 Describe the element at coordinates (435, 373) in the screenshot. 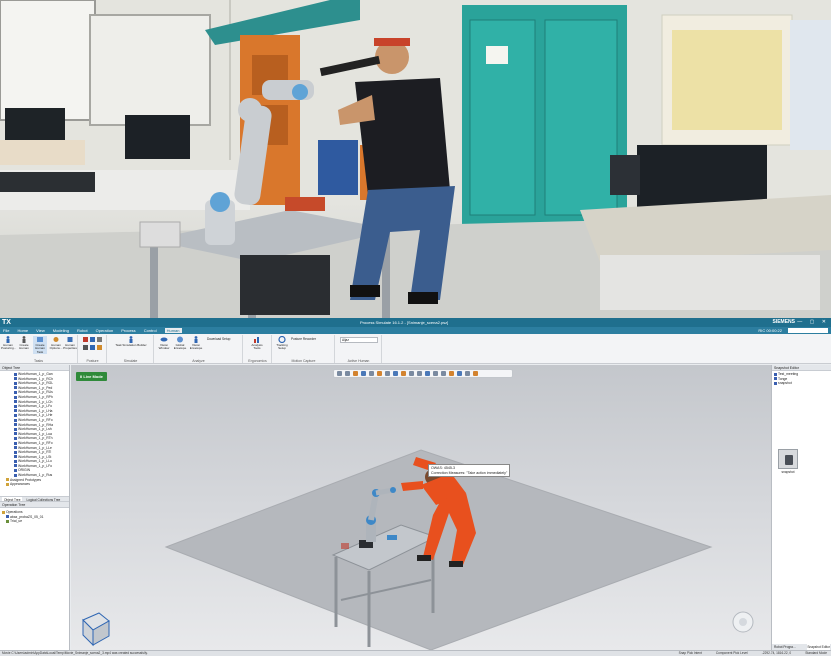

I see `pick-icon` at that location.